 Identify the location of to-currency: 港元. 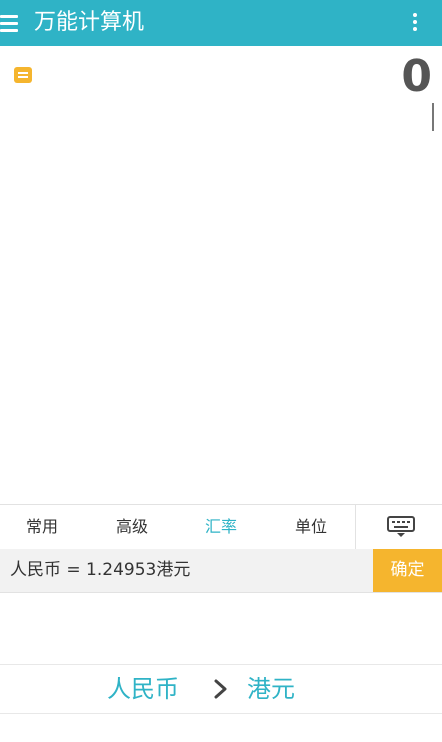
(271, 689).